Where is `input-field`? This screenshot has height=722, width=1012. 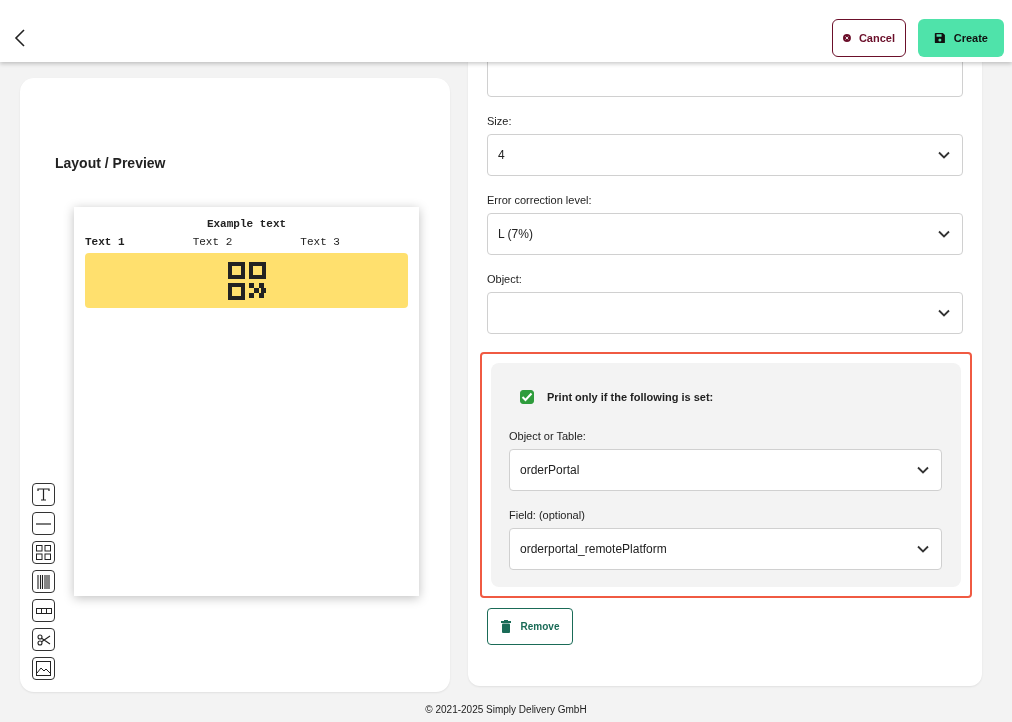 input-field is located at coordinates (725, 79).